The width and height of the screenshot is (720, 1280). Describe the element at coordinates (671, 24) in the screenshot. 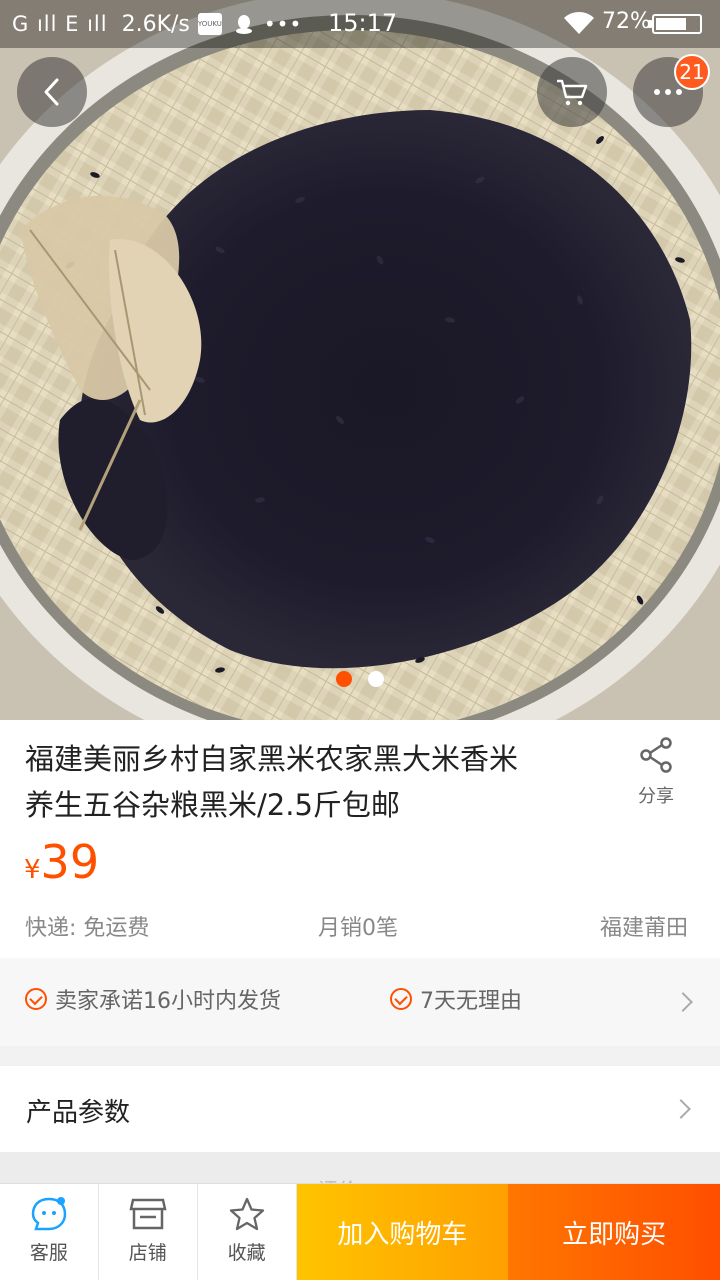

I see `battery-fill` at that location.